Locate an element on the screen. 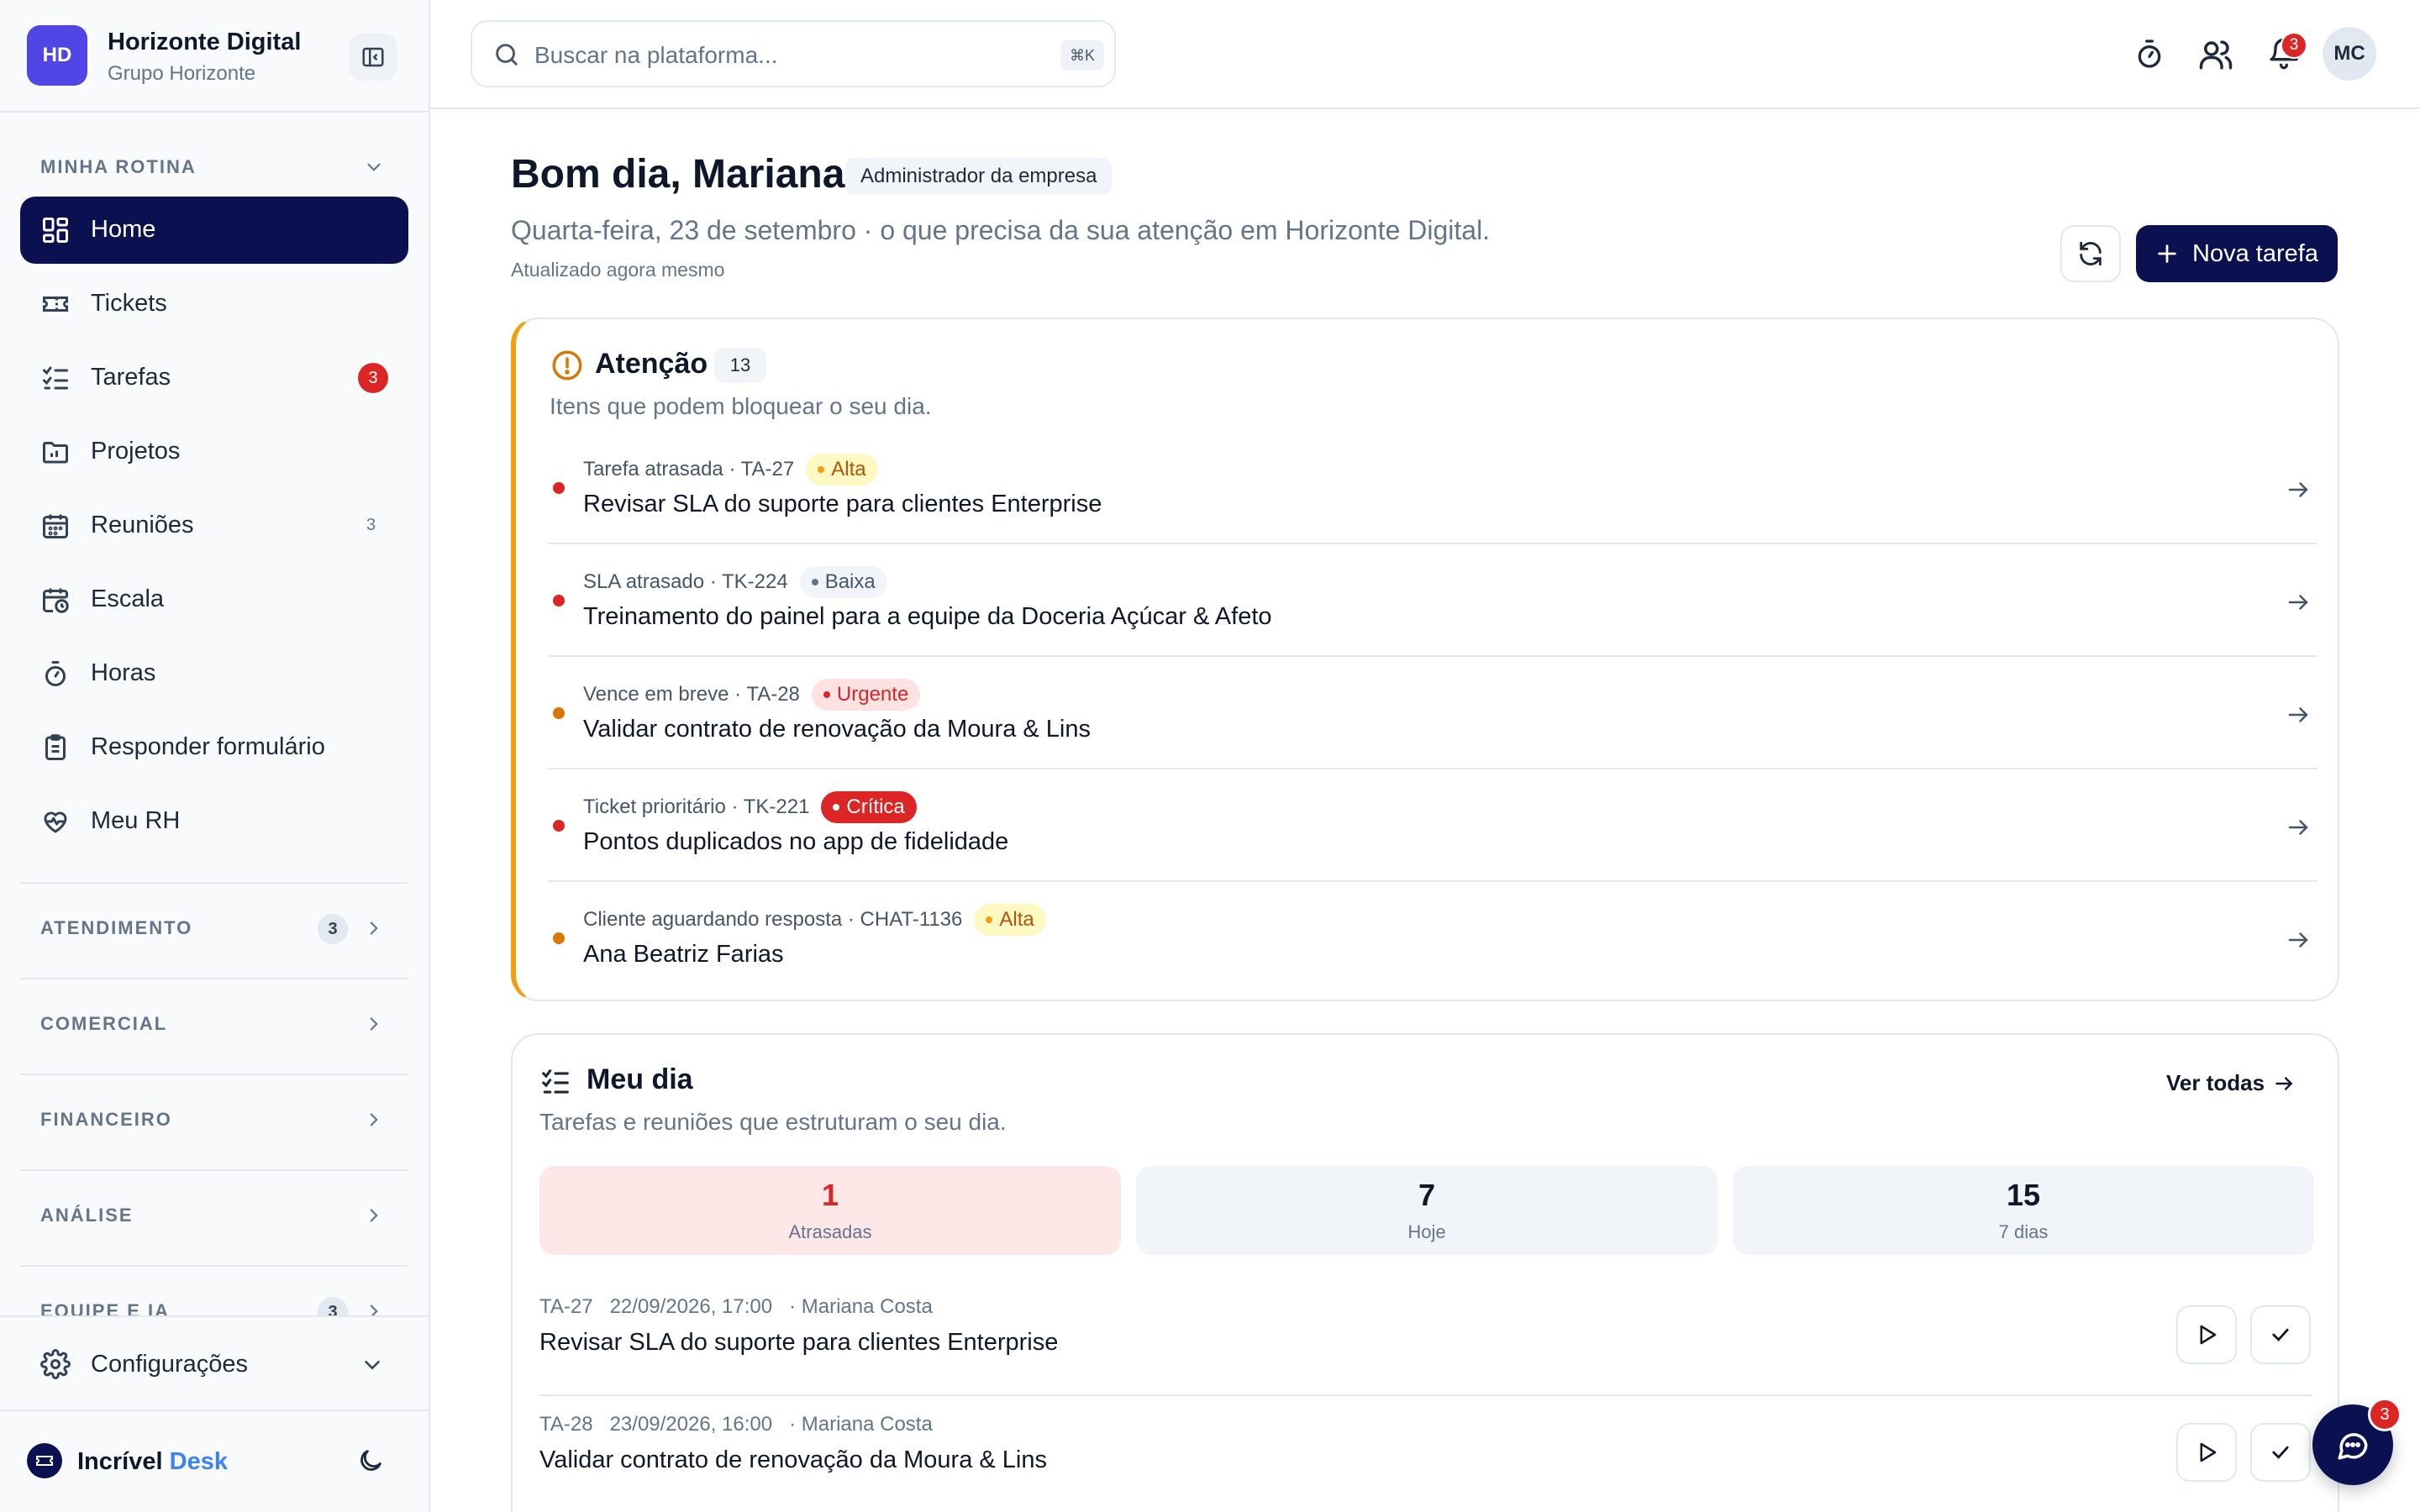  team-button is located at coordinates (2215, 54).